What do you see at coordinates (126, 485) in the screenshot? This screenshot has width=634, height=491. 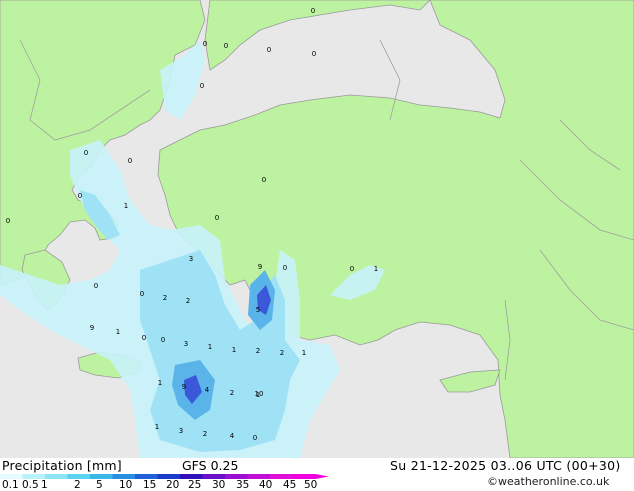 I see `scale-tick-label: 10` at bounding box center [126, 485].